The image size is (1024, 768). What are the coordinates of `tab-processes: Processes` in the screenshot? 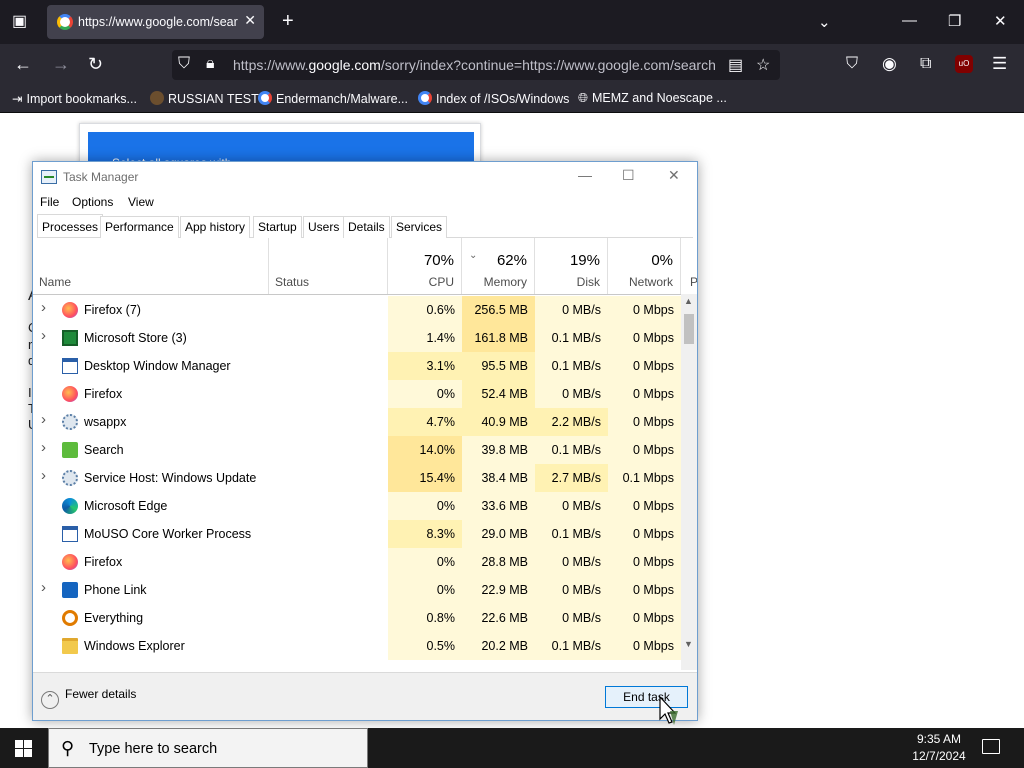 It's located at (70, 225).